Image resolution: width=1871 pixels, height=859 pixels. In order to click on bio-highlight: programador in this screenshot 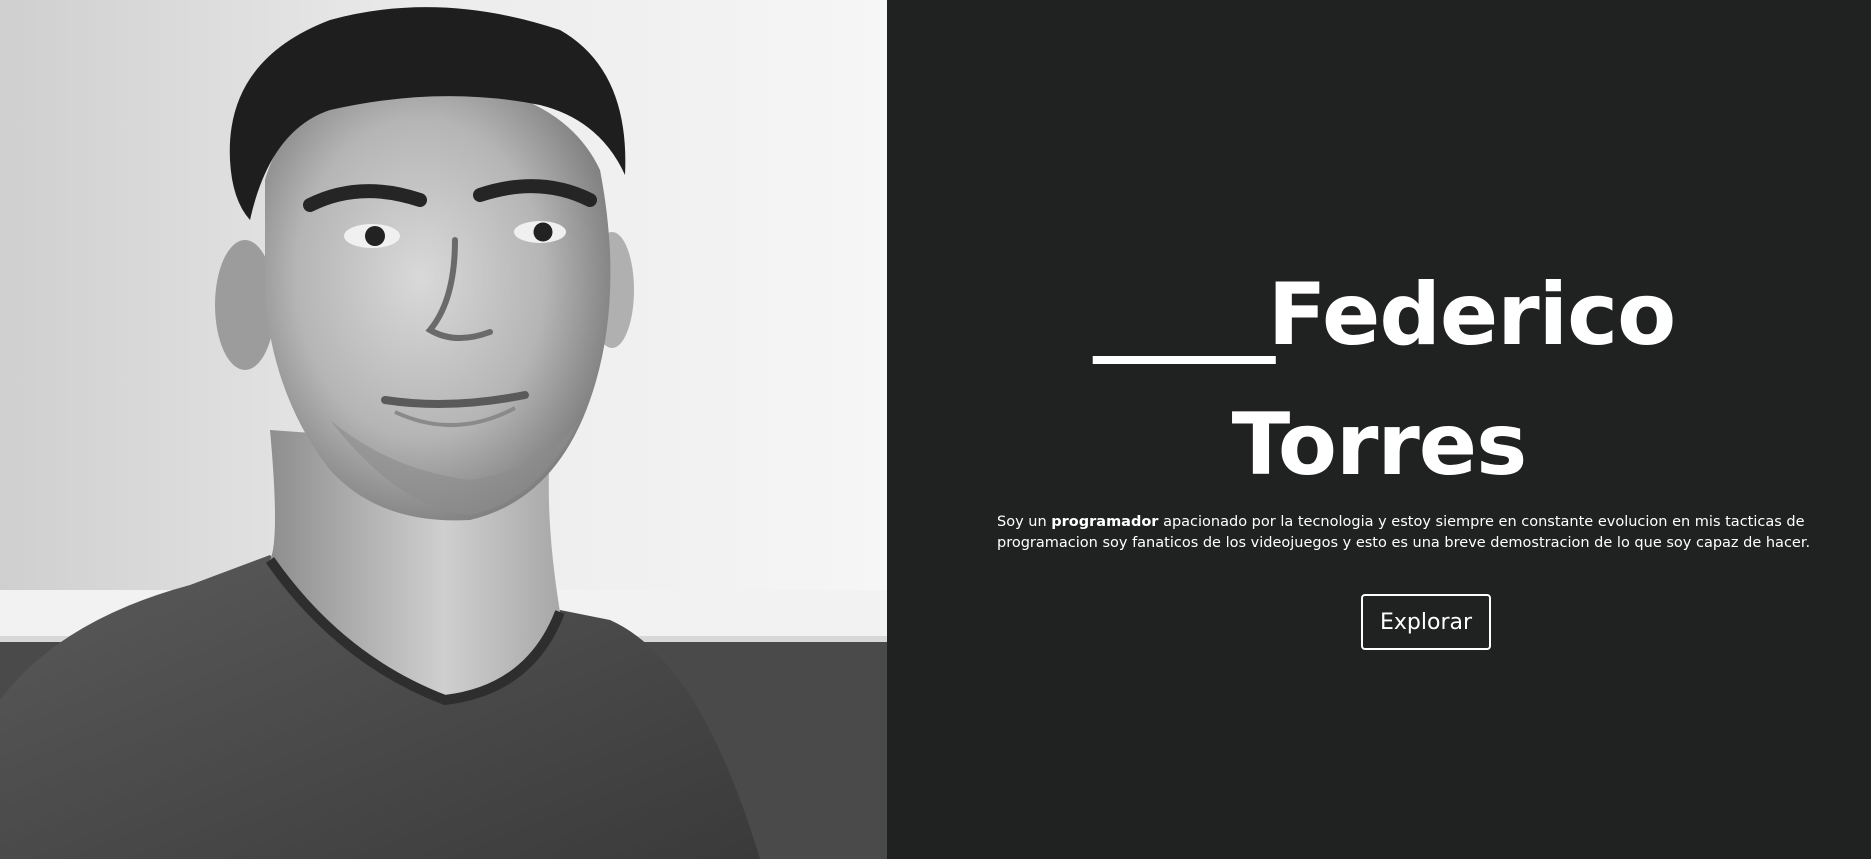, I will do `click(1105, 522)`.